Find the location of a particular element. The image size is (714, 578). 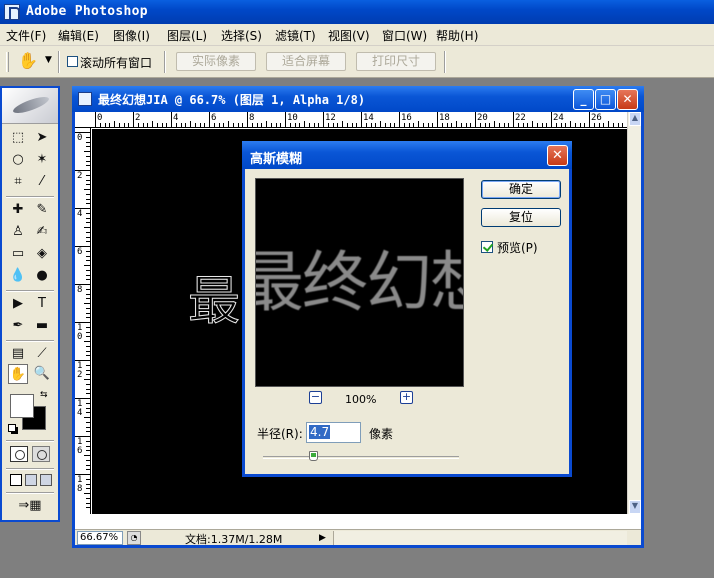

filter-preview-pane: 最终幻想 is located at coordinates (359, 282).